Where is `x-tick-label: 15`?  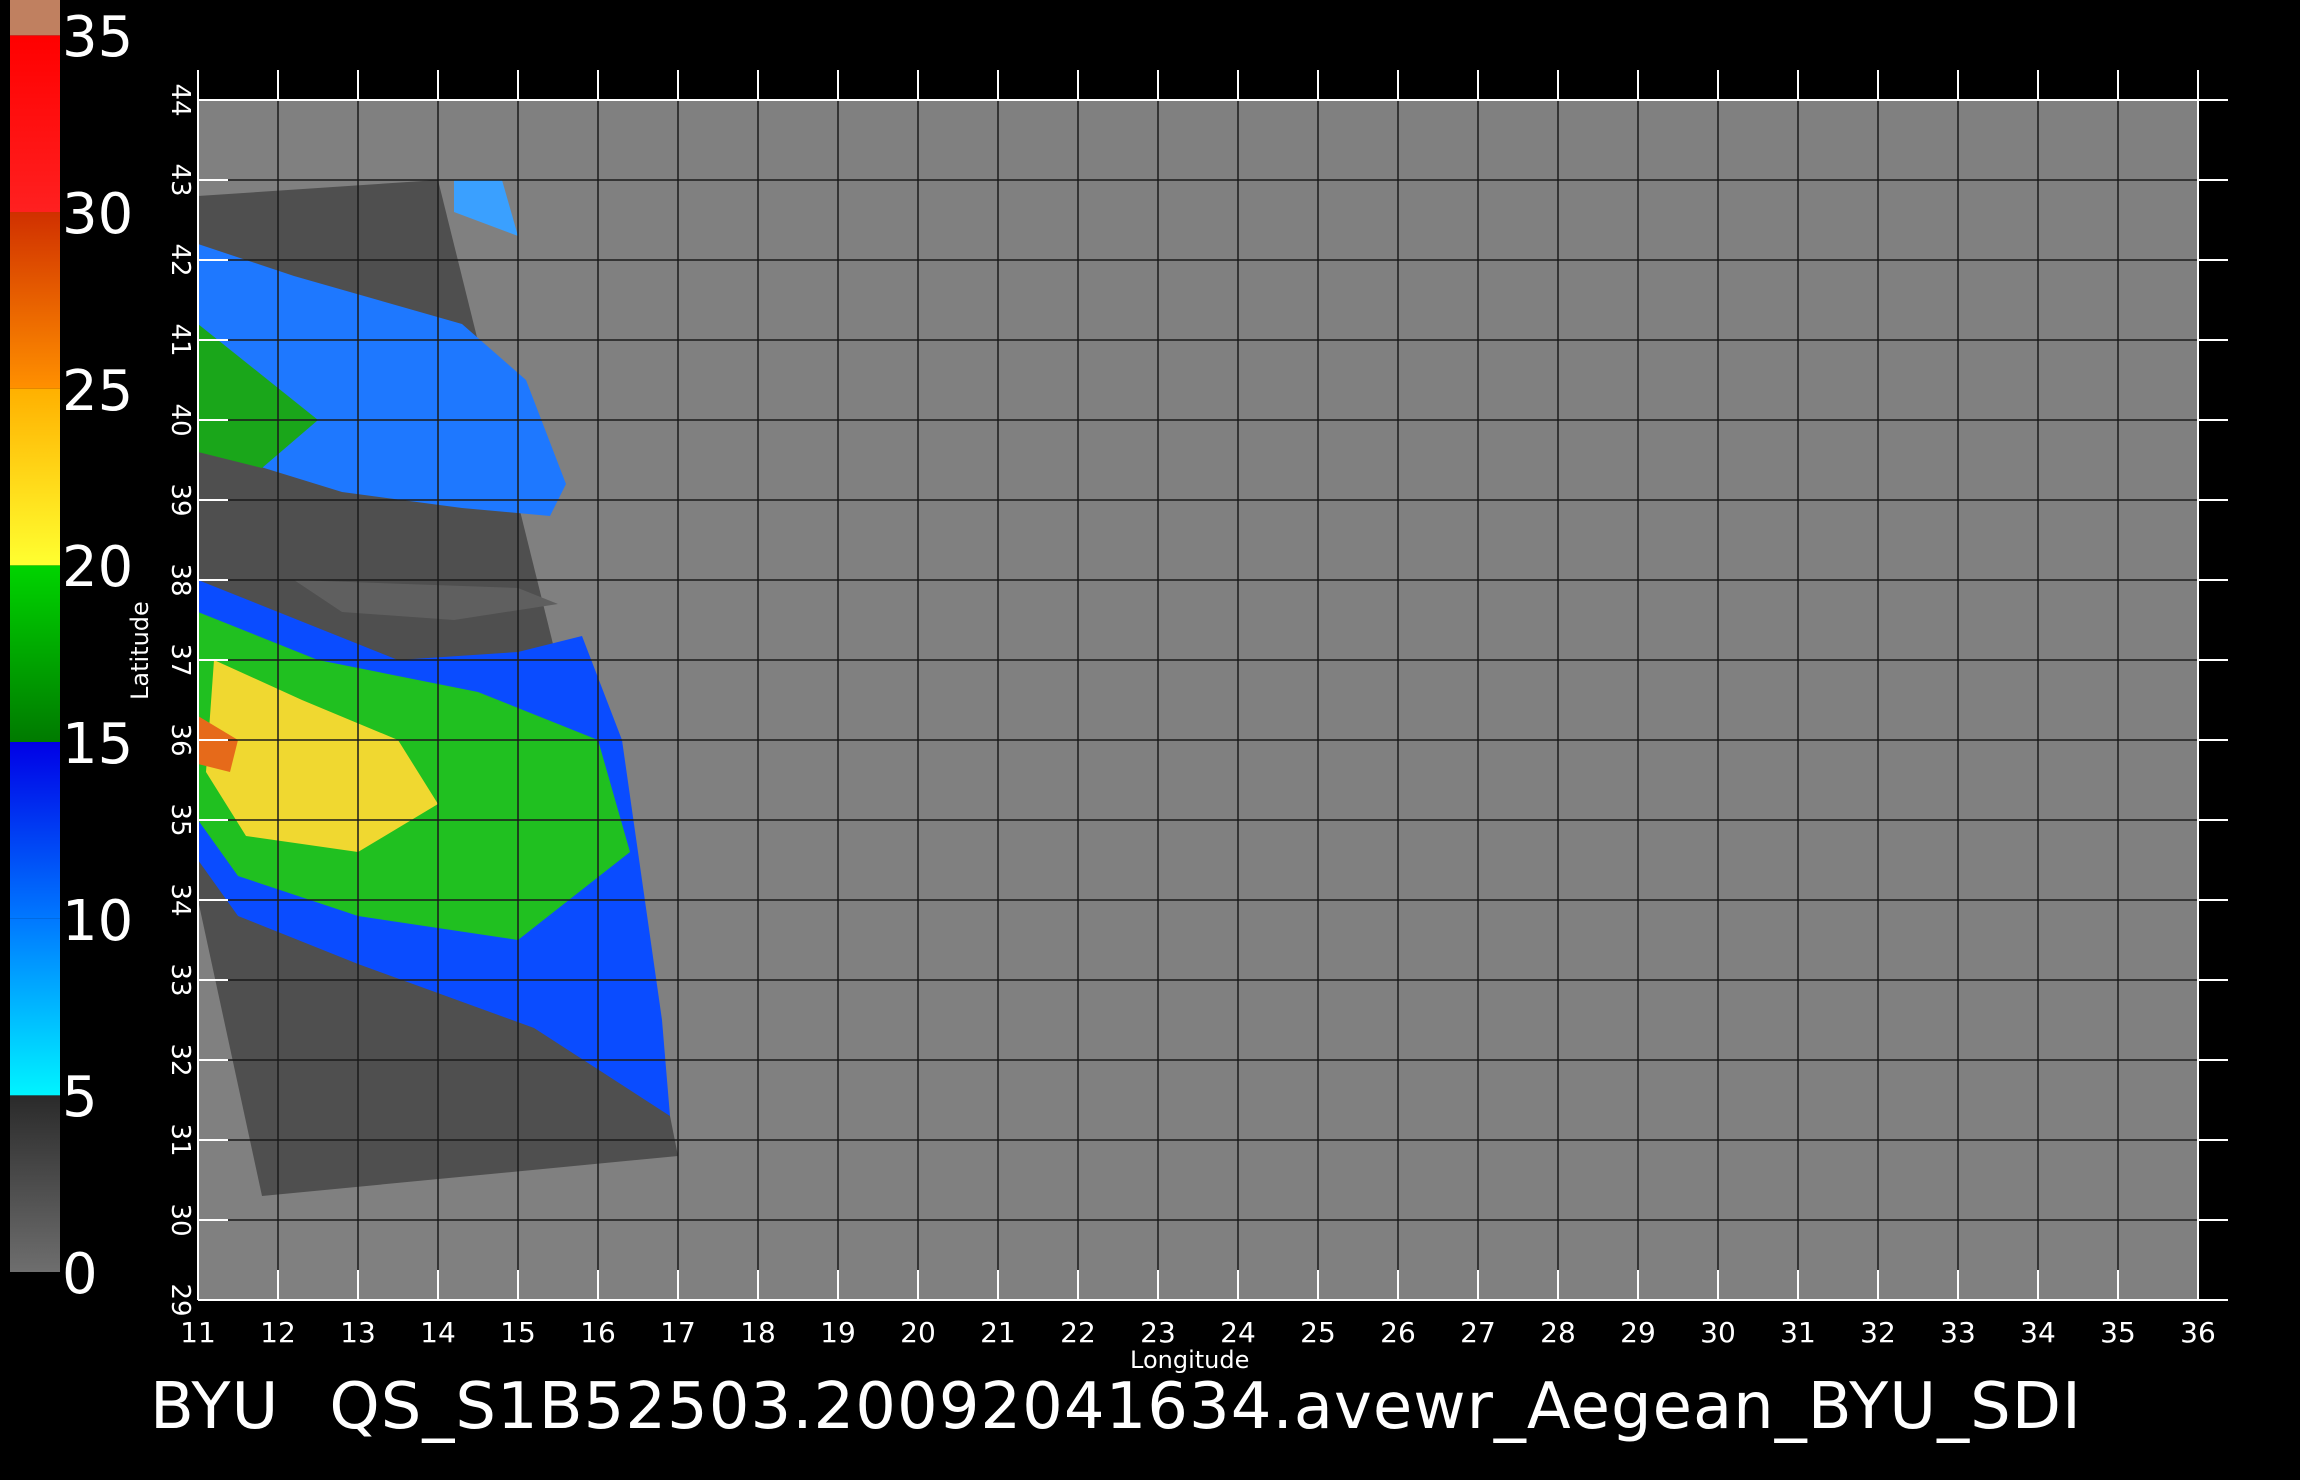 x-tick-label: 15 is located at coordinates (518, 1332).